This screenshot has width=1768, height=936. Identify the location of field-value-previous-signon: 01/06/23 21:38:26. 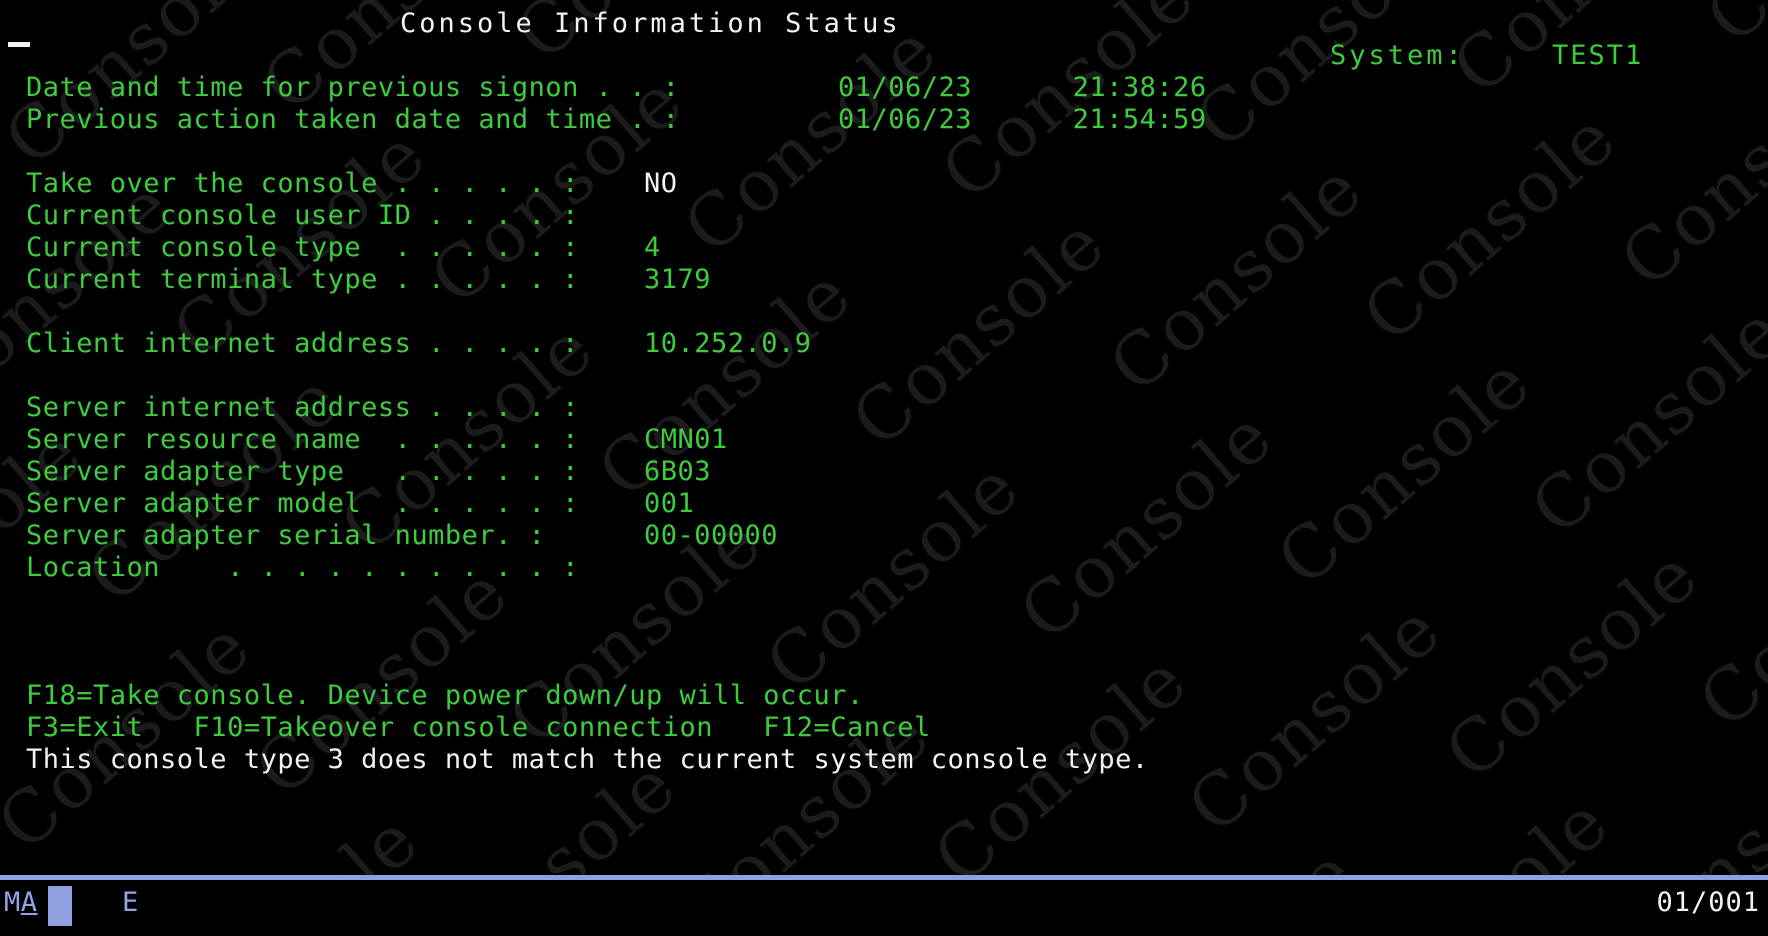
(1022, 87).